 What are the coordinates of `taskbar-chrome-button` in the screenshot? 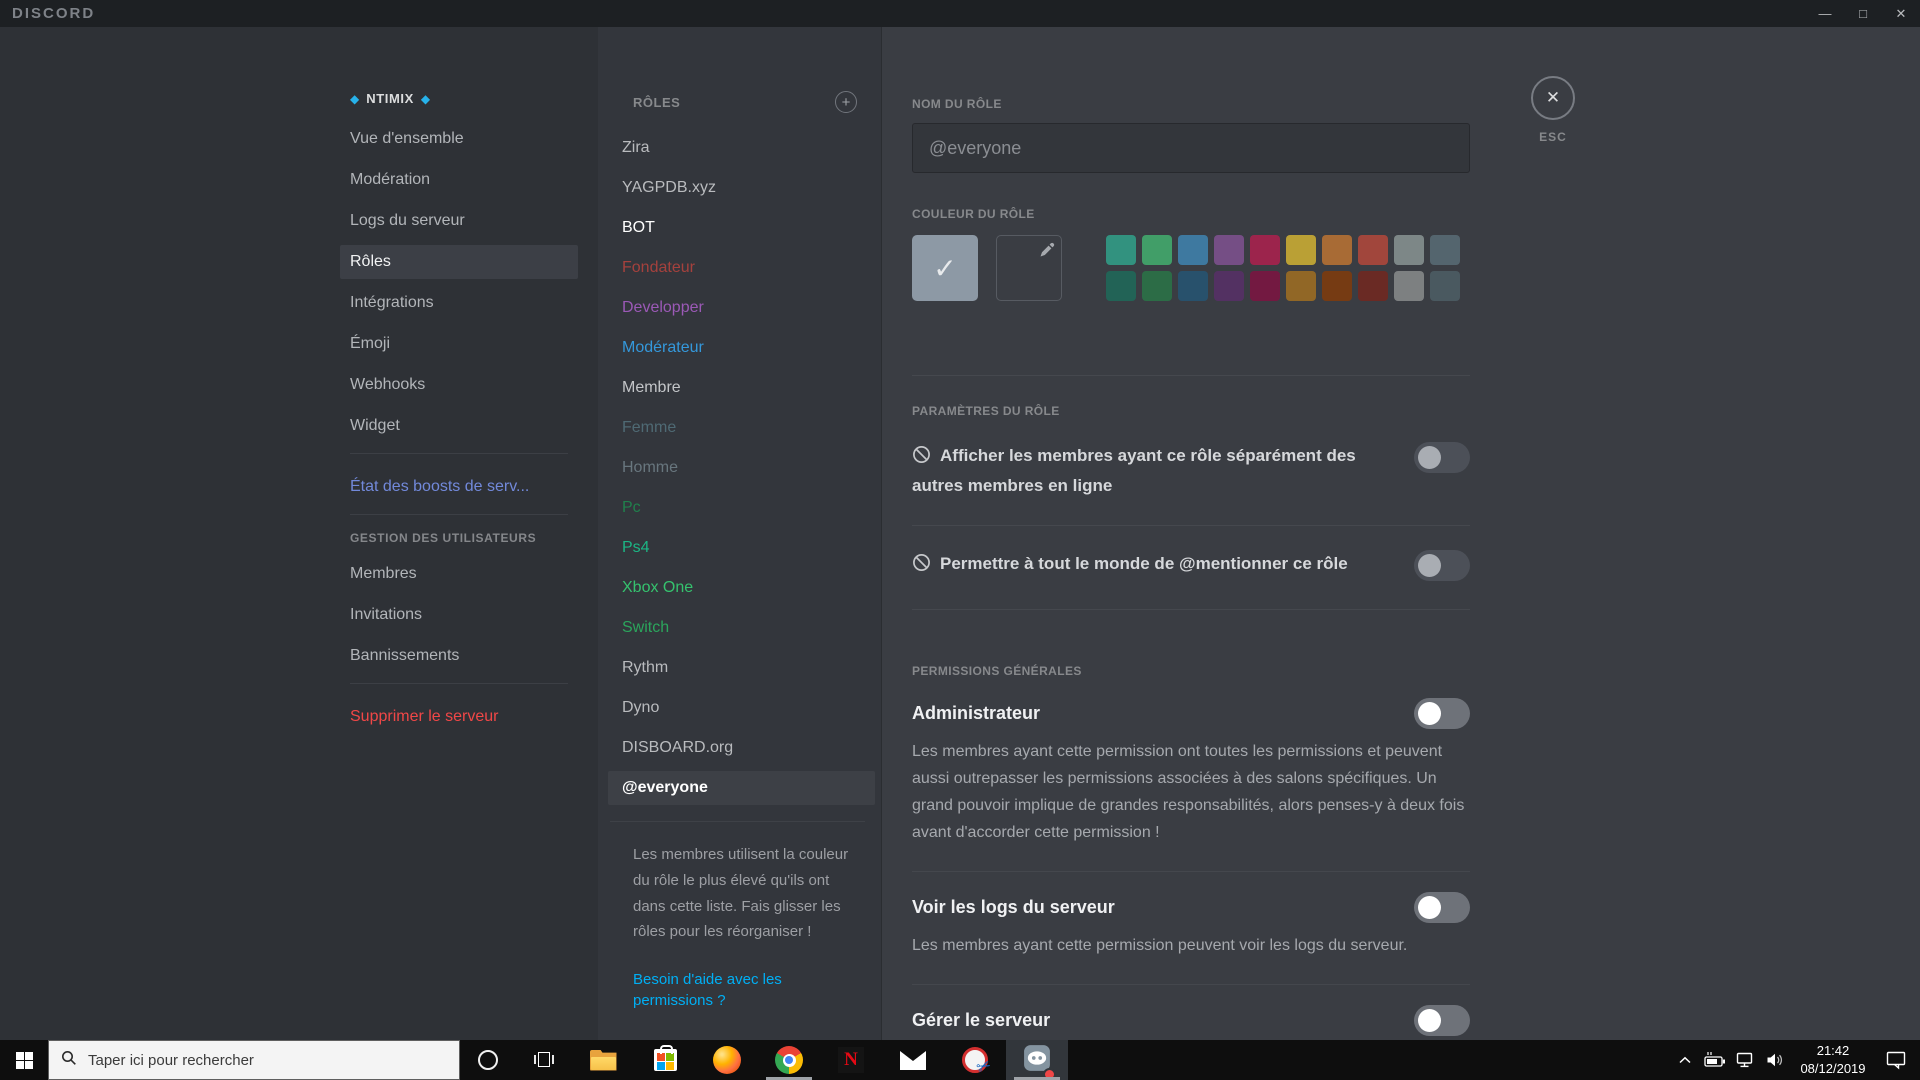 It's located at (789, 1060).